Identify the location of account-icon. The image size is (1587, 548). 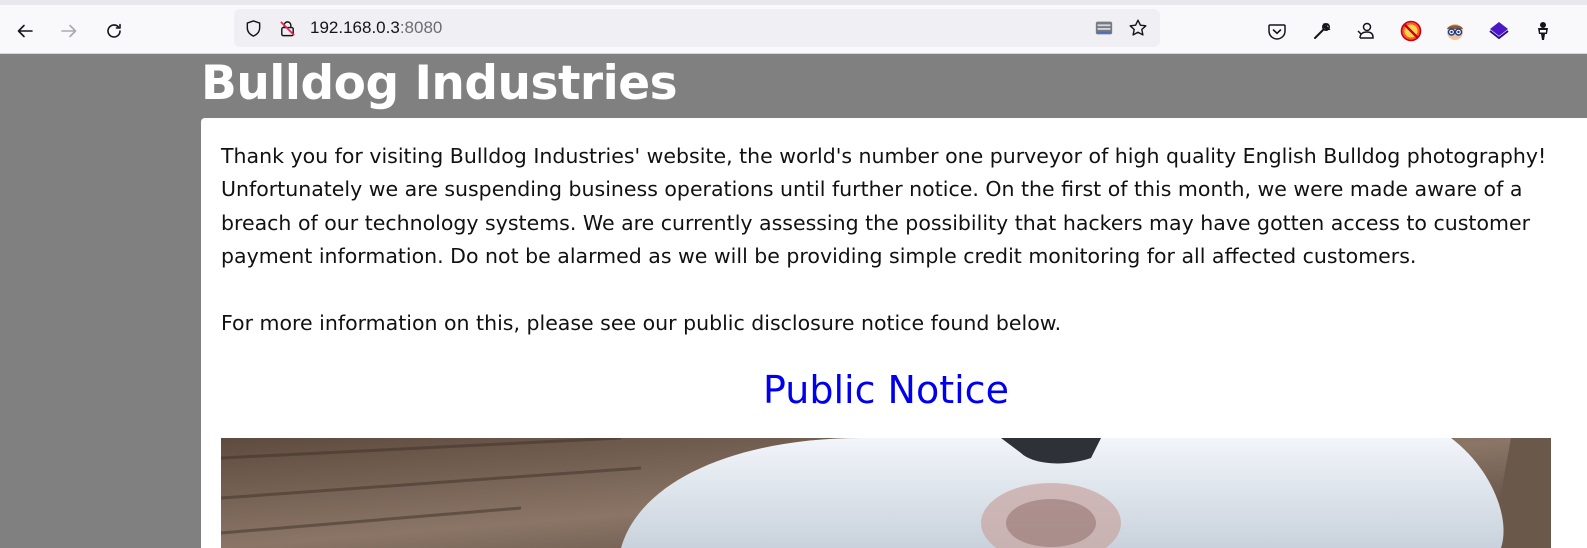
(1365, 30).